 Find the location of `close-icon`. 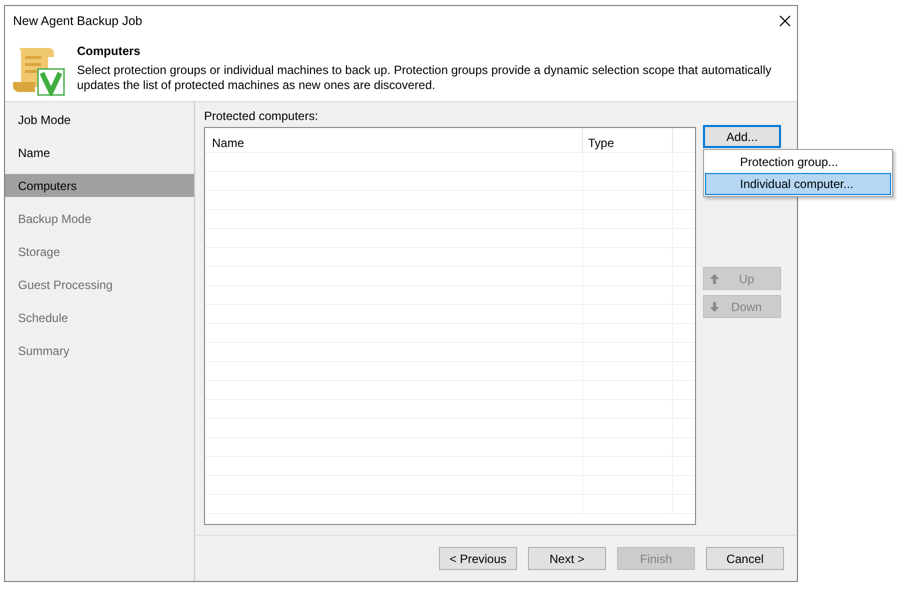

close-icon is located at coordinates (785, 21).